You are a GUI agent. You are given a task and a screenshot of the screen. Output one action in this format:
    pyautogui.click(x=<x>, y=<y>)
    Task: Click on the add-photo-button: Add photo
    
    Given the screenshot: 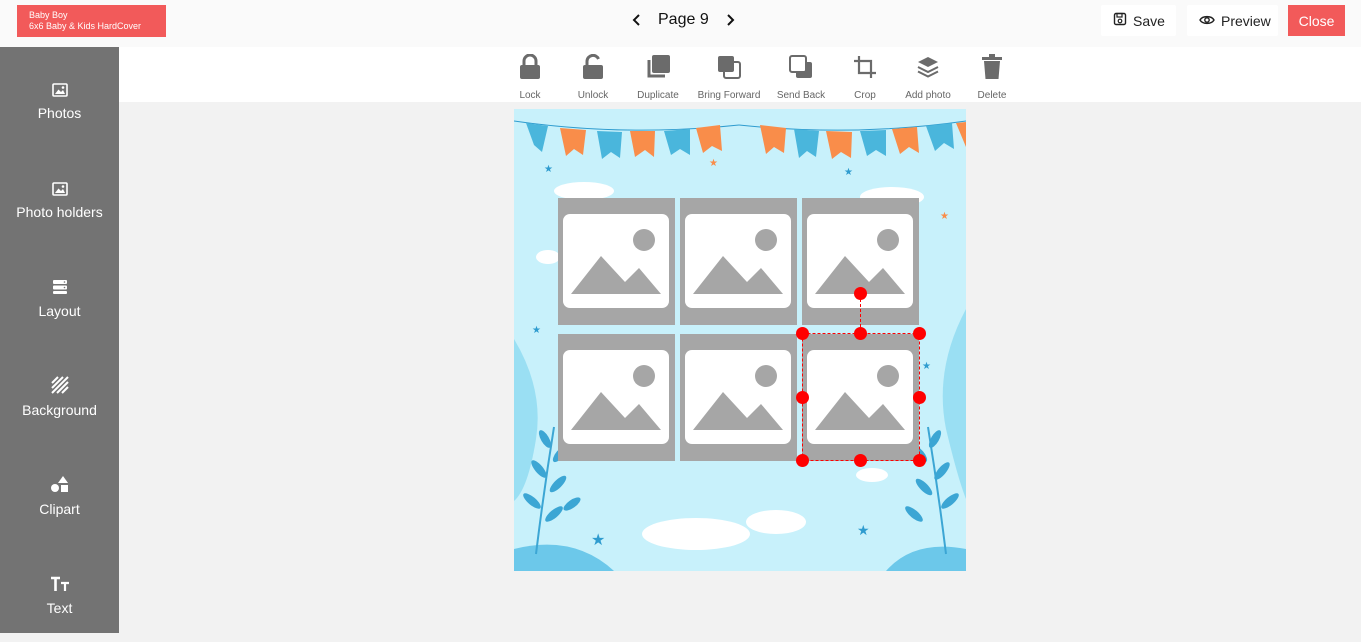 What is the action you would take?
    pyautogui.click(x=928, y=76)
    